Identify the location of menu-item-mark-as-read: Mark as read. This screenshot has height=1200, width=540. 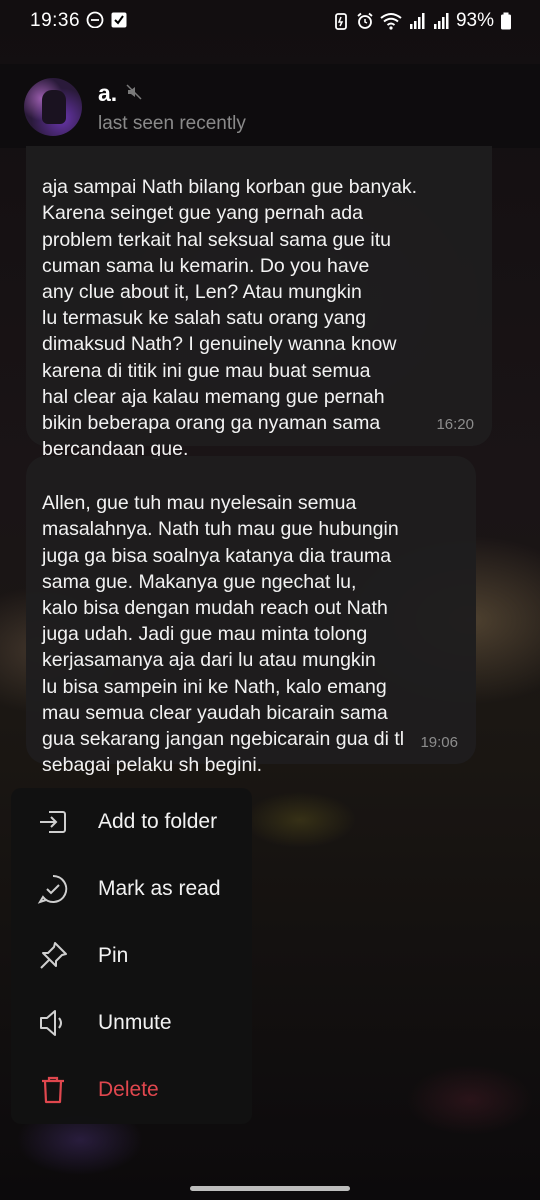
(131, 888).